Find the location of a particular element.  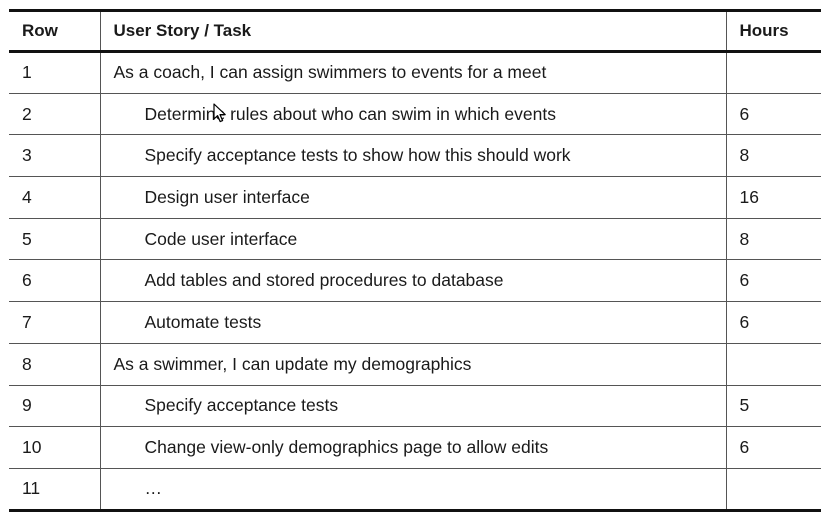

row-number-cell: 6 is located at coordinates (54, 281).